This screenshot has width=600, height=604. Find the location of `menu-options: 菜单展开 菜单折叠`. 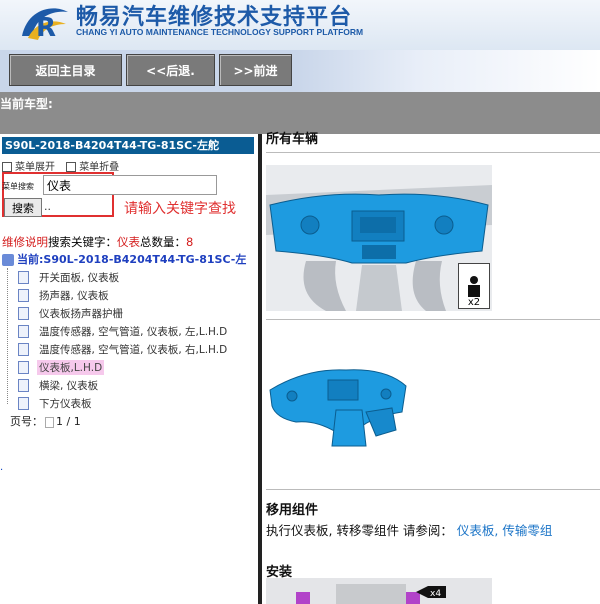

menu-options: 菜单展开 菜单折叠 is located at coordinates (64, 165).